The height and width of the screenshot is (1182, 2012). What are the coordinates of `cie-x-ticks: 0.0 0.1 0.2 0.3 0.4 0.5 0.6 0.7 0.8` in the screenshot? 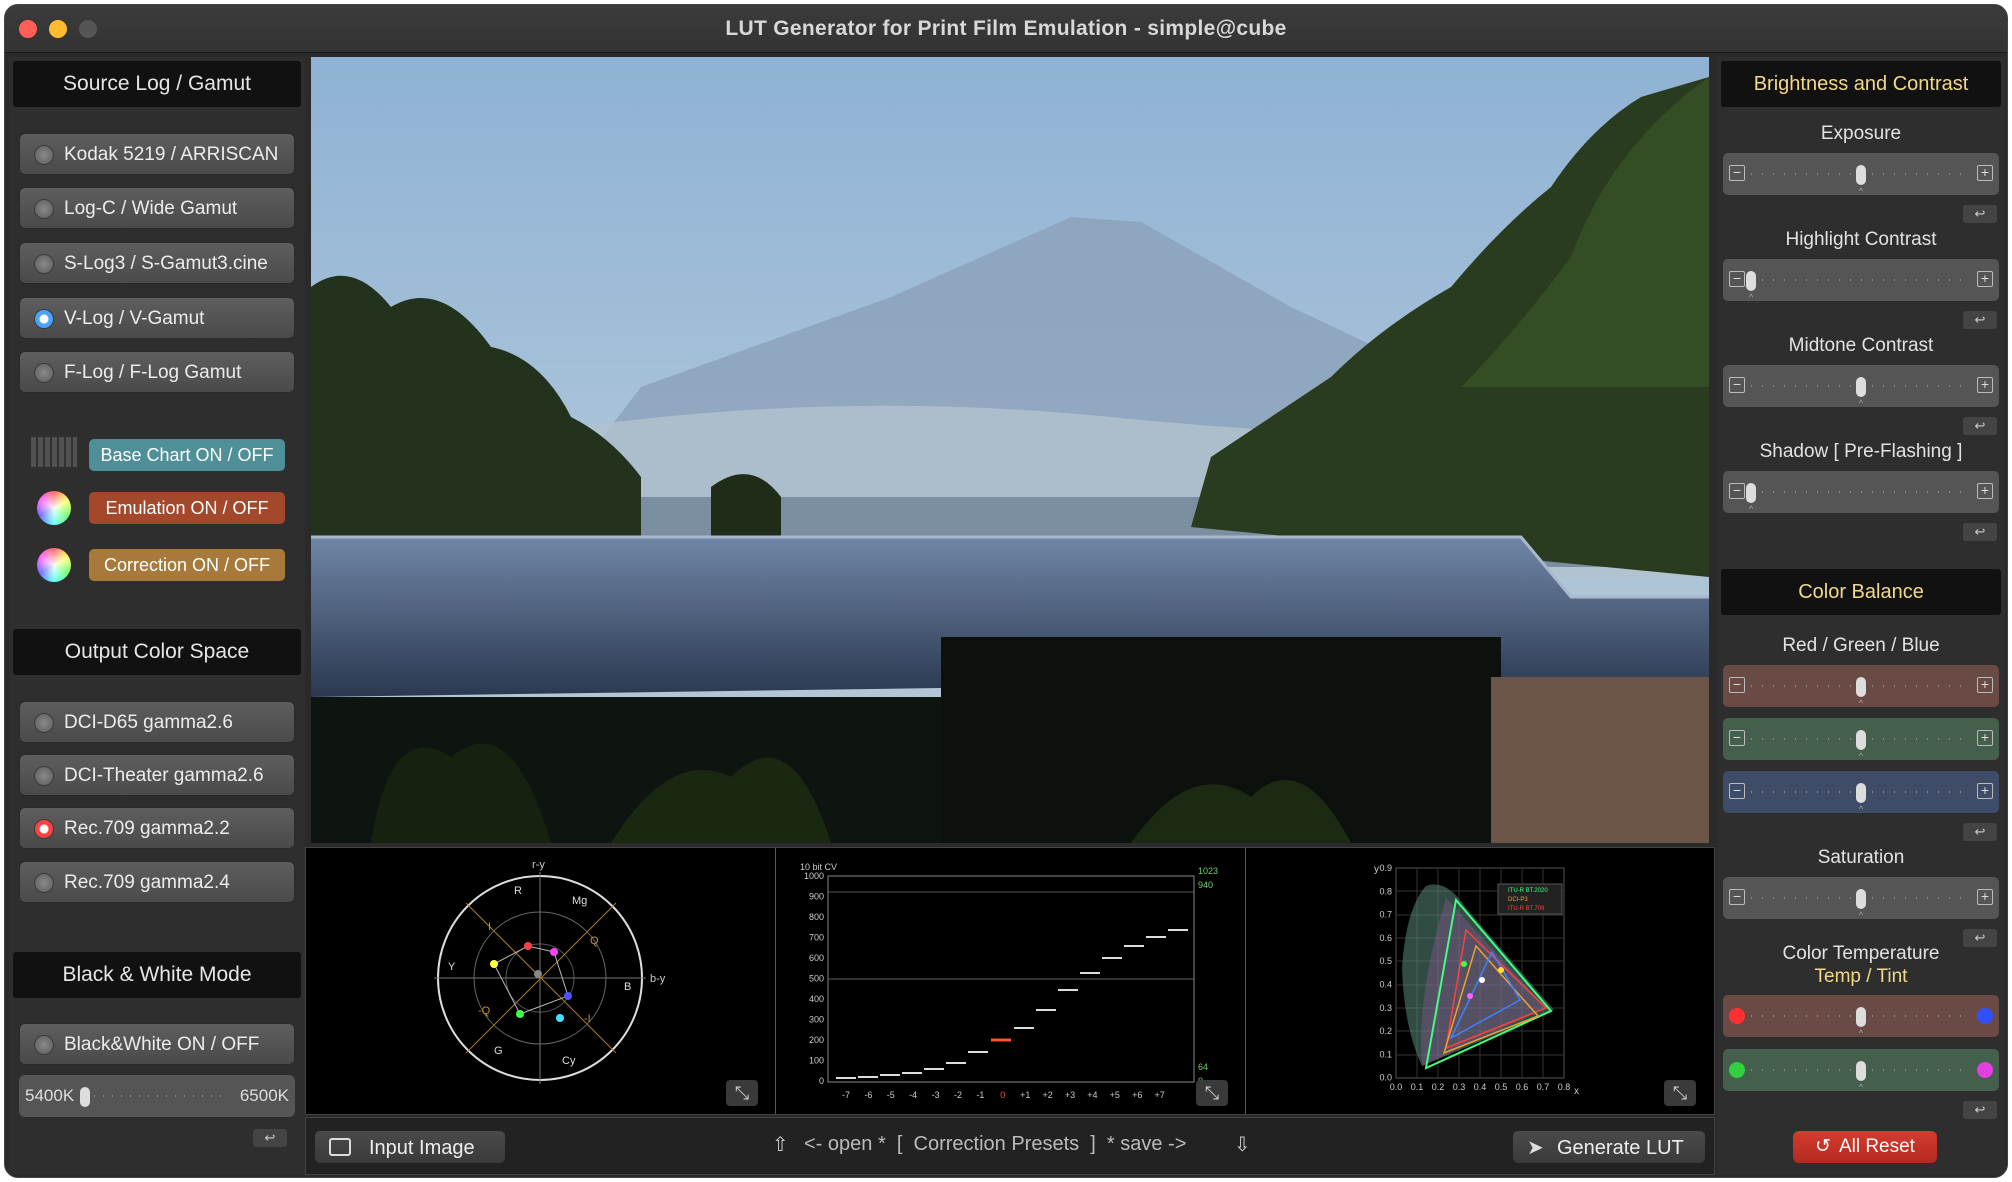 It's located at (1480, 1087).